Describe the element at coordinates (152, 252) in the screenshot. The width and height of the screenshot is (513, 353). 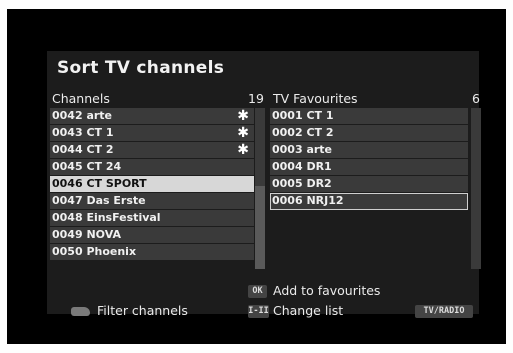
I see `list-item: 0050 Phoenix` at that location.